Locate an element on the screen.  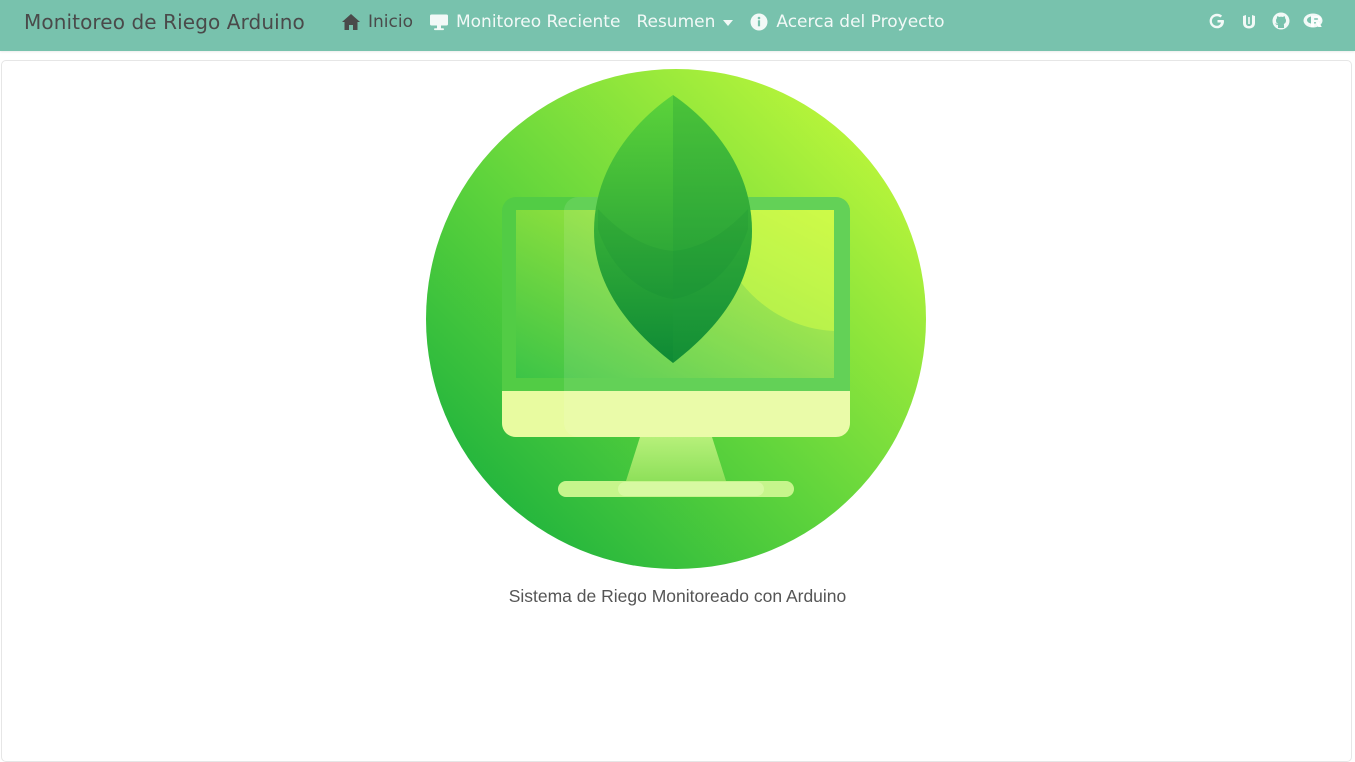
unity-icon is located at coordinates (1249, 21).